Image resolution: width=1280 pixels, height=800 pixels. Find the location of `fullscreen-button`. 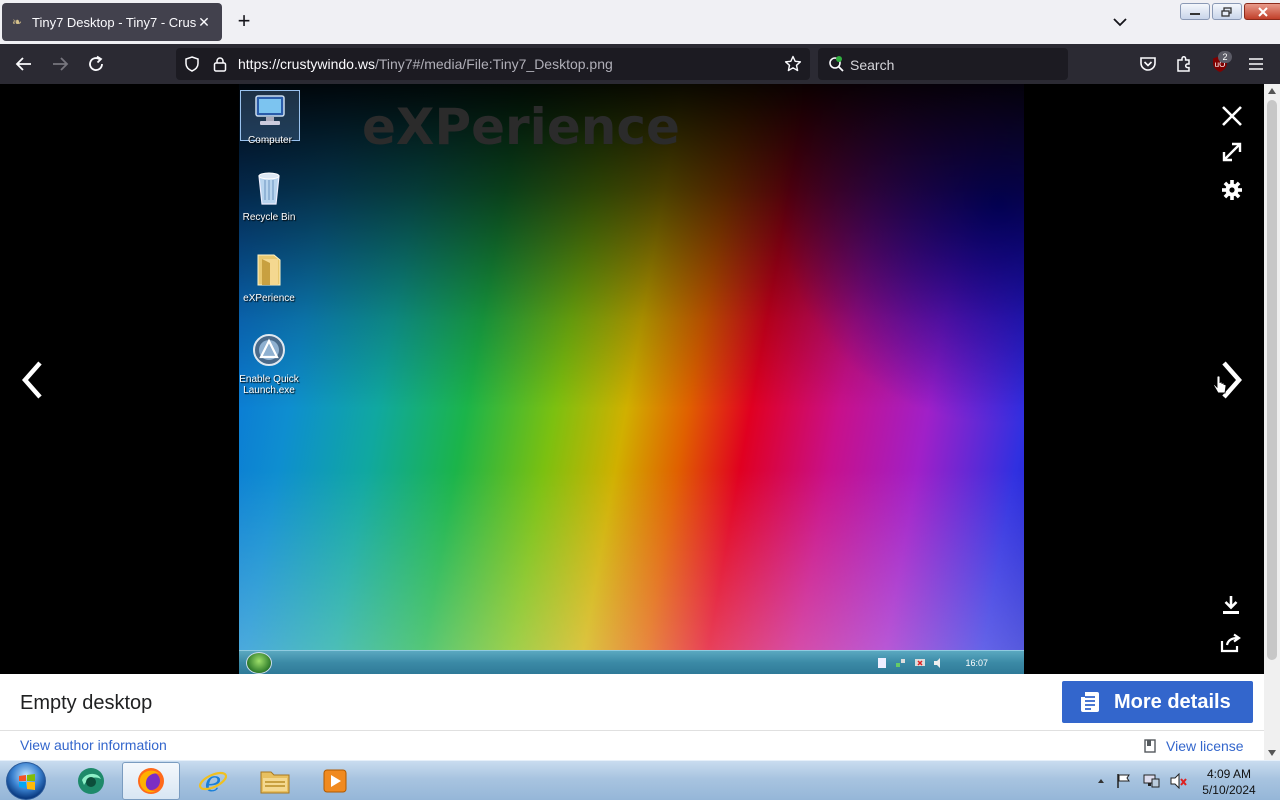

fullscreen-button is located at coordinates (1232, 152).